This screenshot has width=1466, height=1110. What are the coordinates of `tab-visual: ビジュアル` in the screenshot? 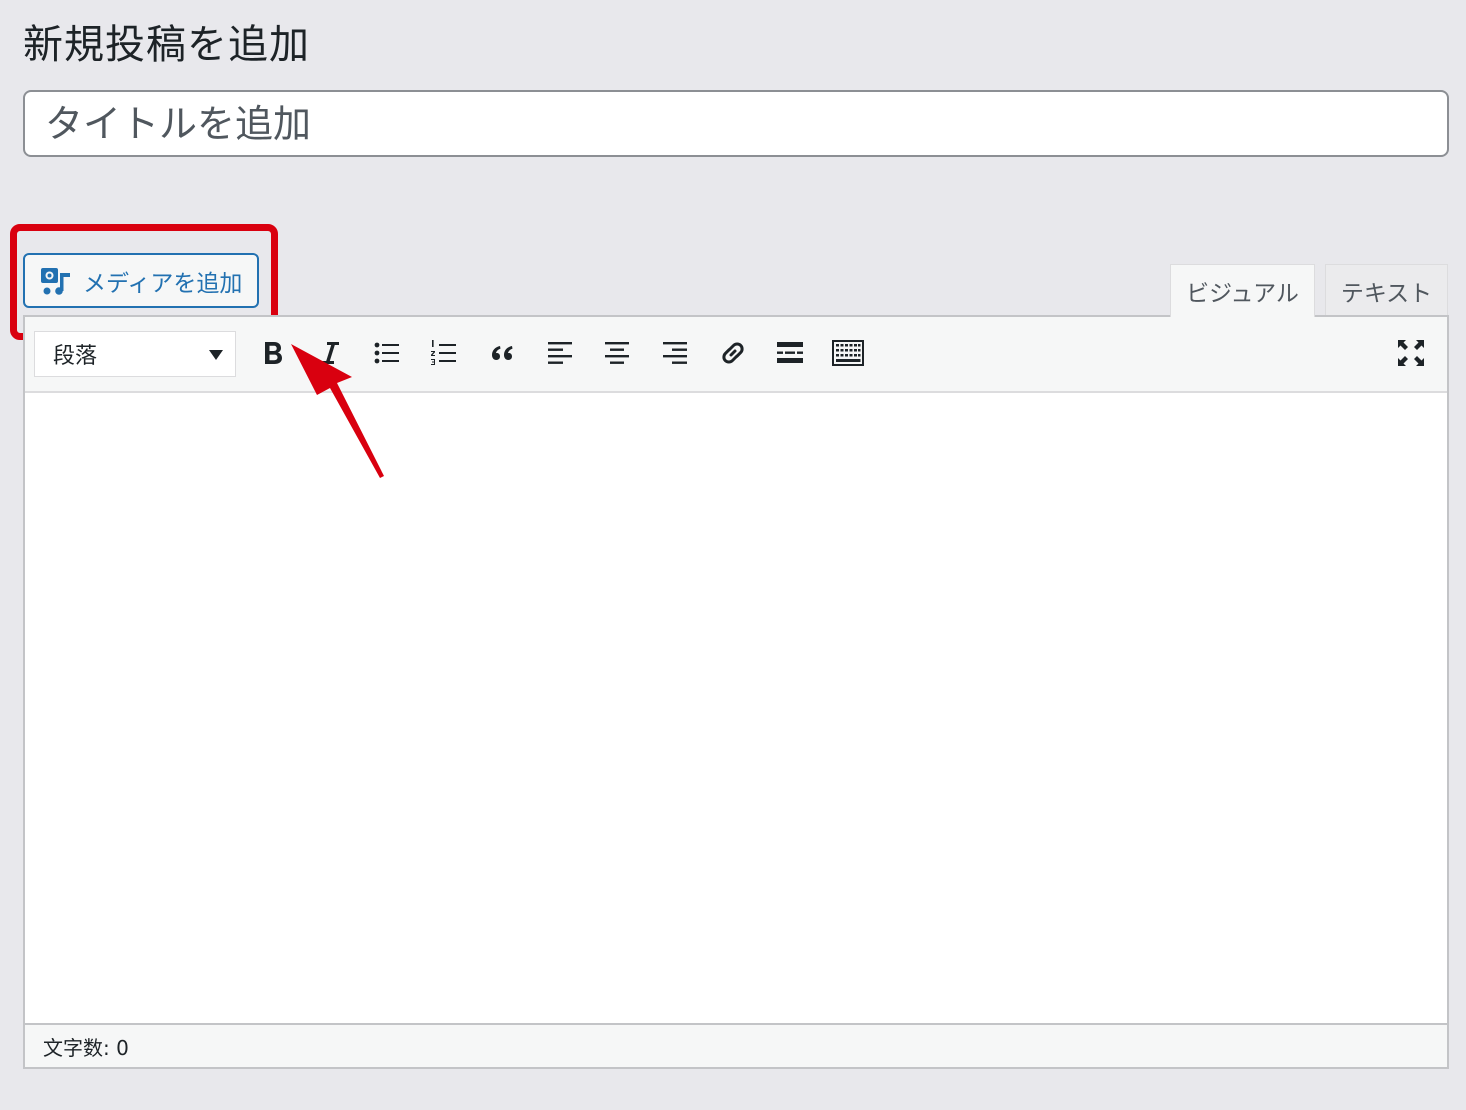 It's located at (1242, 290).